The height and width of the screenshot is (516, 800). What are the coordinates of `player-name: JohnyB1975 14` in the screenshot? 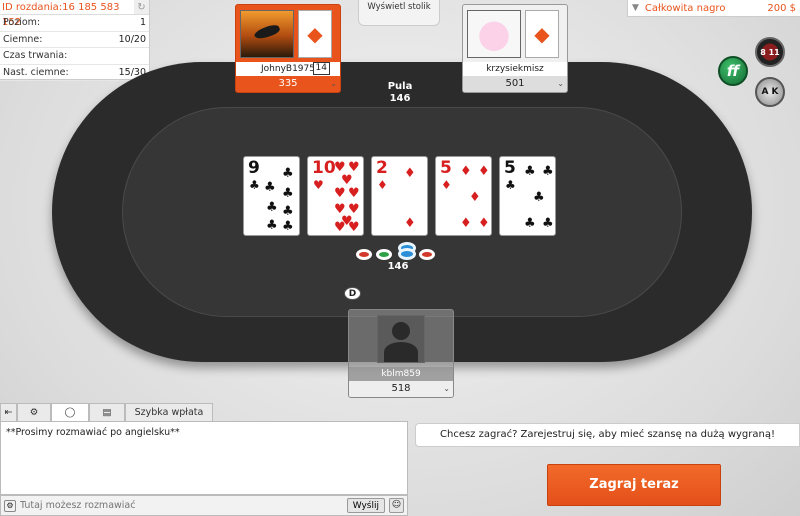 It's located at (288, 69).